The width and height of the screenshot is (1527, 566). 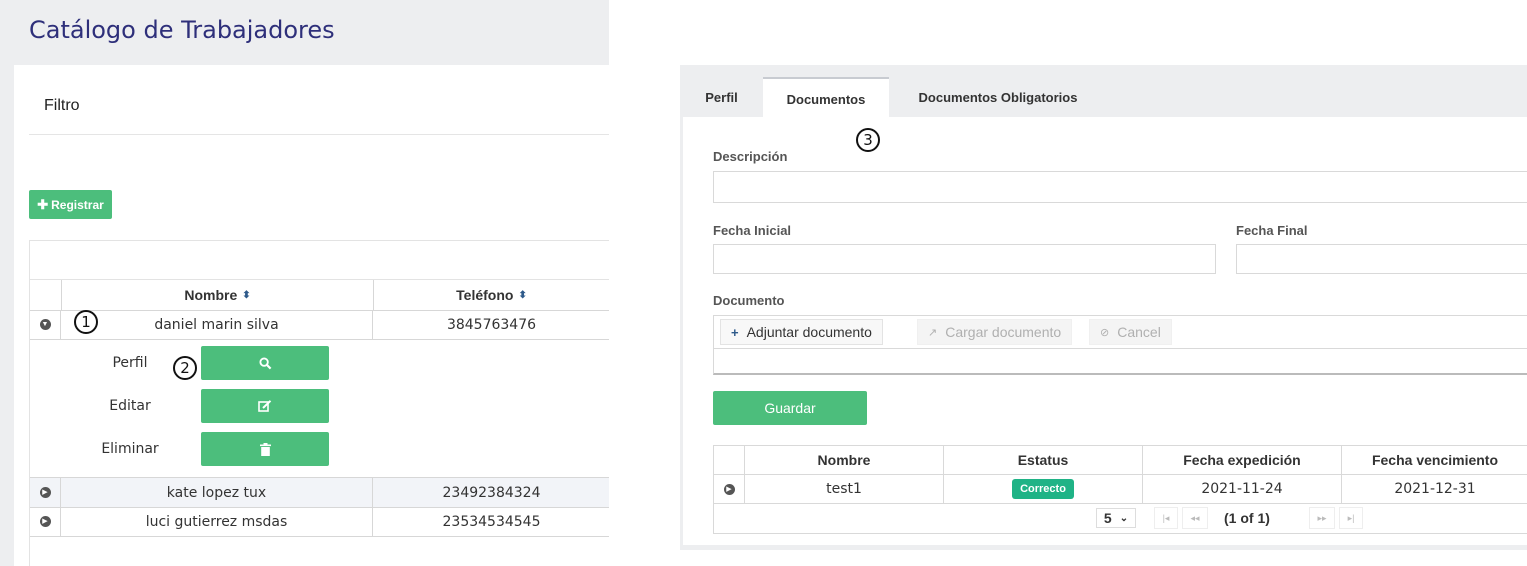 I want to click on trash-icon, so click(x=265, y=449).